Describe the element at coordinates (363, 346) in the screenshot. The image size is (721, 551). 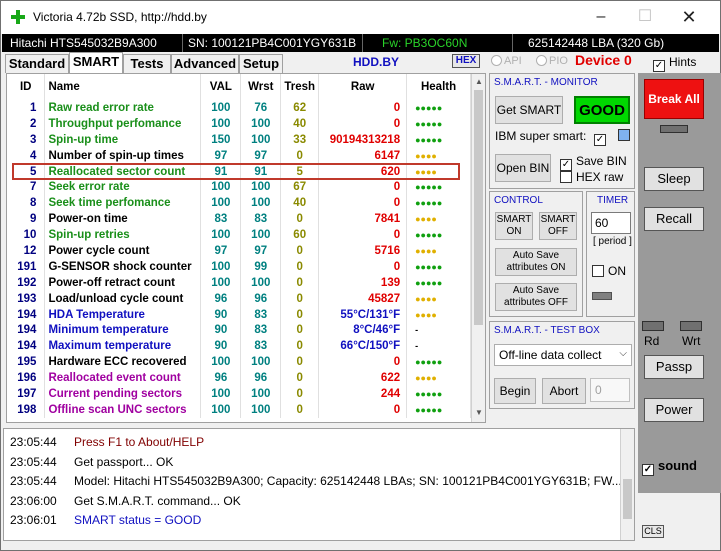
I see `attr-raw: 66°C/150°F` at that location.